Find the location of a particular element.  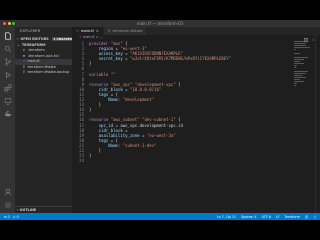

code-text: variable "" is located at coordinates (102, 74).